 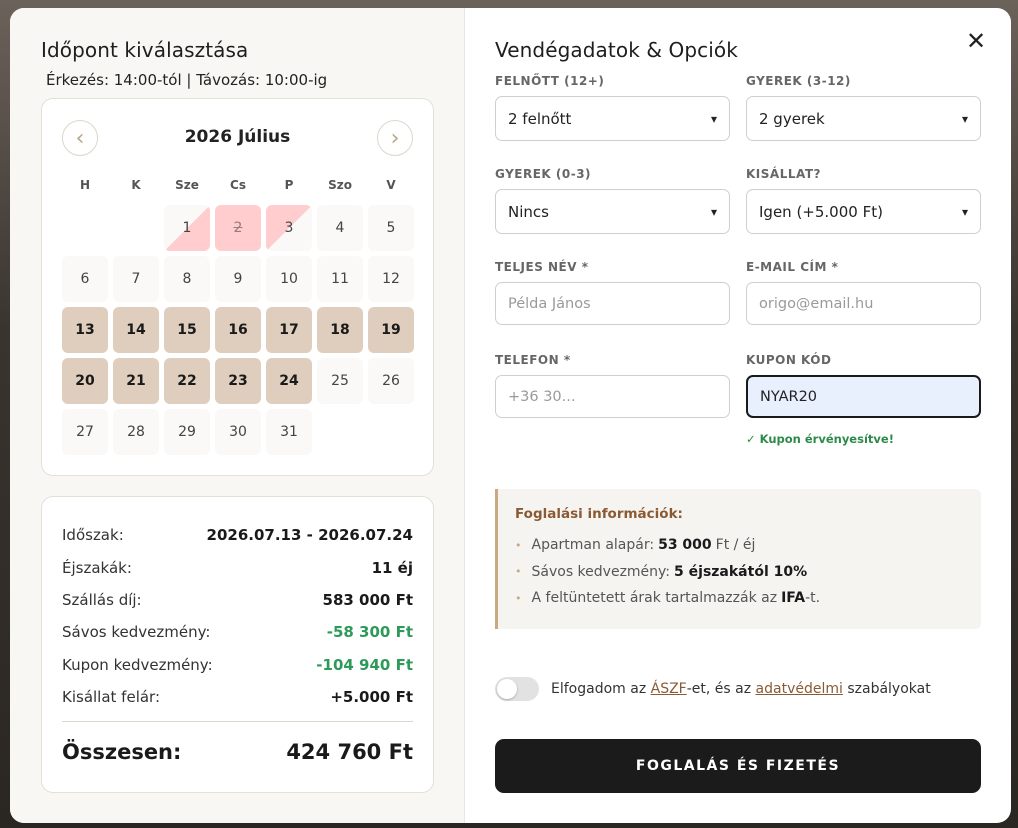 I want to click on calendar-day-22: 22, so click(x=187, y=381).